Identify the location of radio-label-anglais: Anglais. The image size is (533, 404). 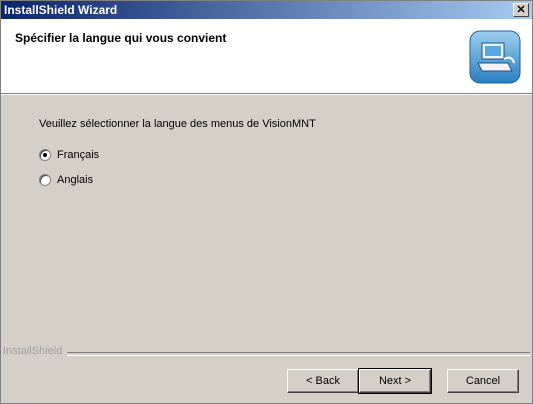
(75, 180).